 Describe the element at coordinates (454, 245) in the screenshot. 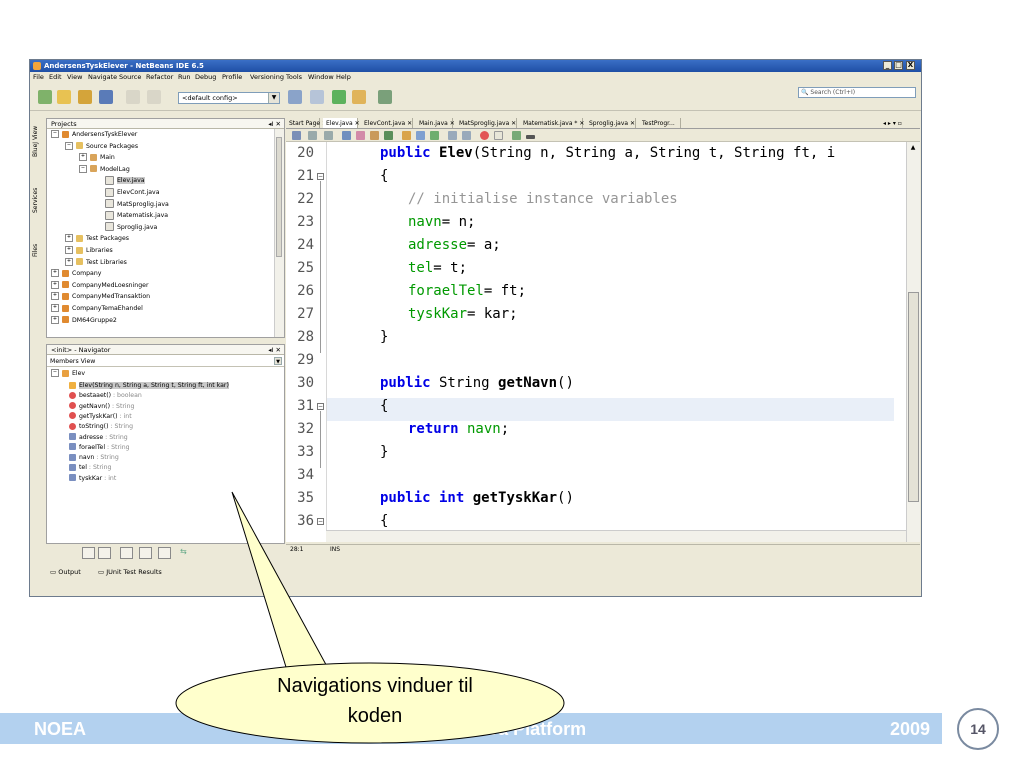

I see `code-line-24: adresse= a;` at that location.